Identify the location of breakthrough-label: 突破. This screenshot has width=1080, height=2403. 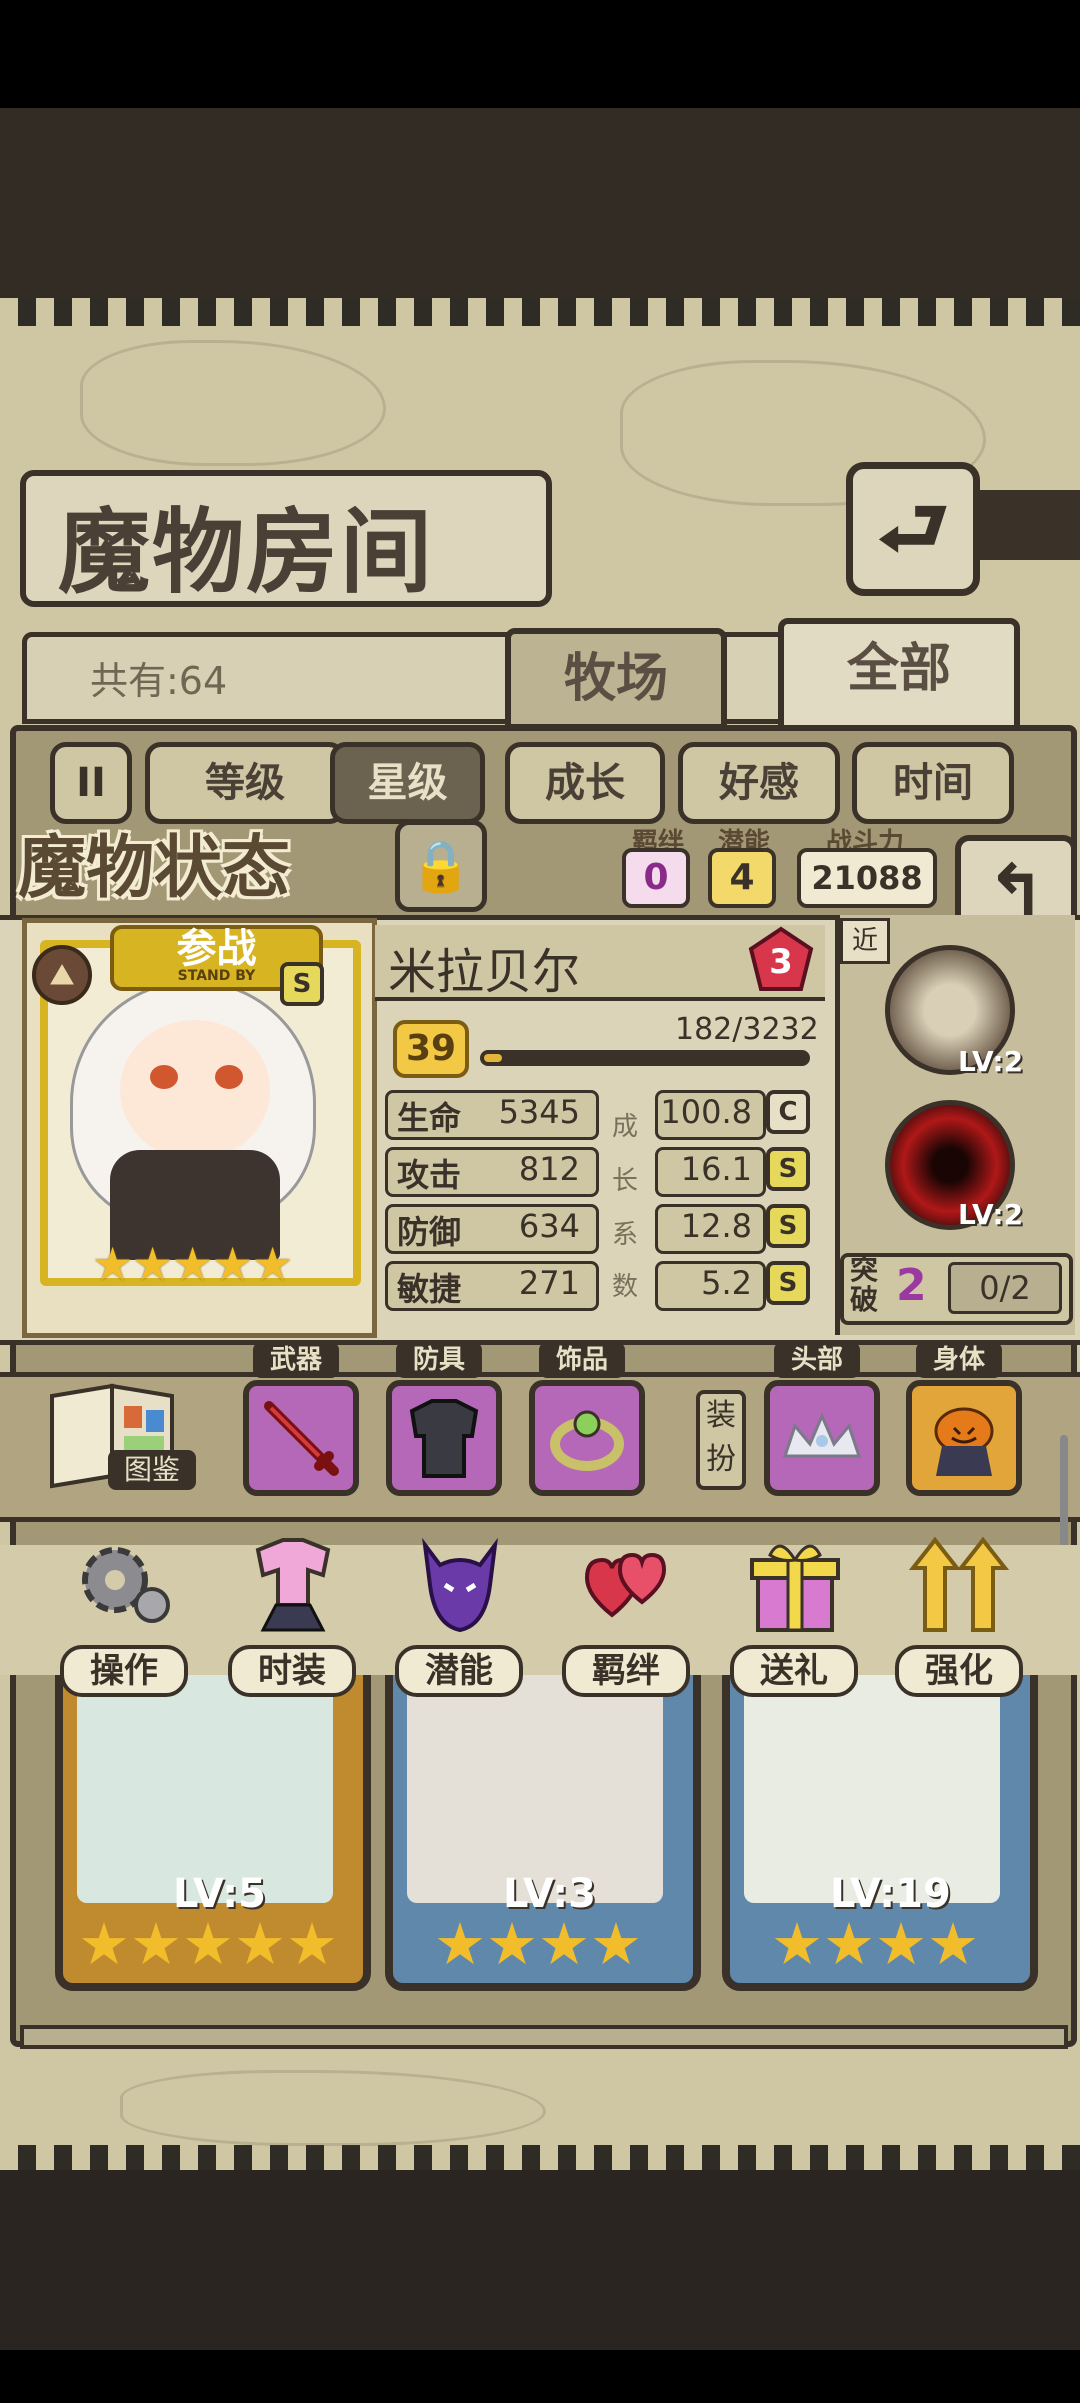
(864, 1285).